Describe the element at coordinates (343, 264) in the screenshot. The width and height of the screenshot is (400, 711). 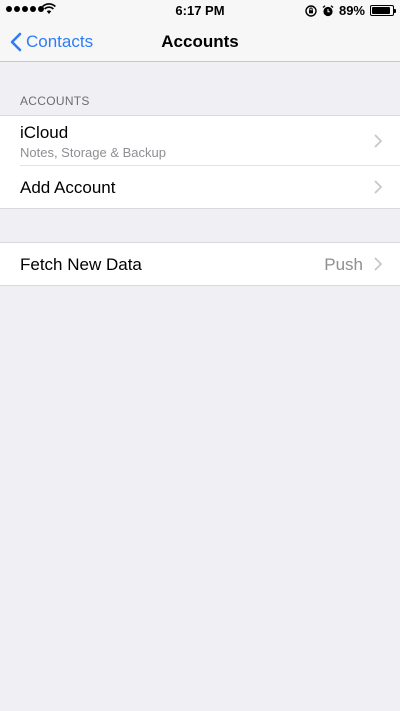
I see `list-item-value: Push` at that location.